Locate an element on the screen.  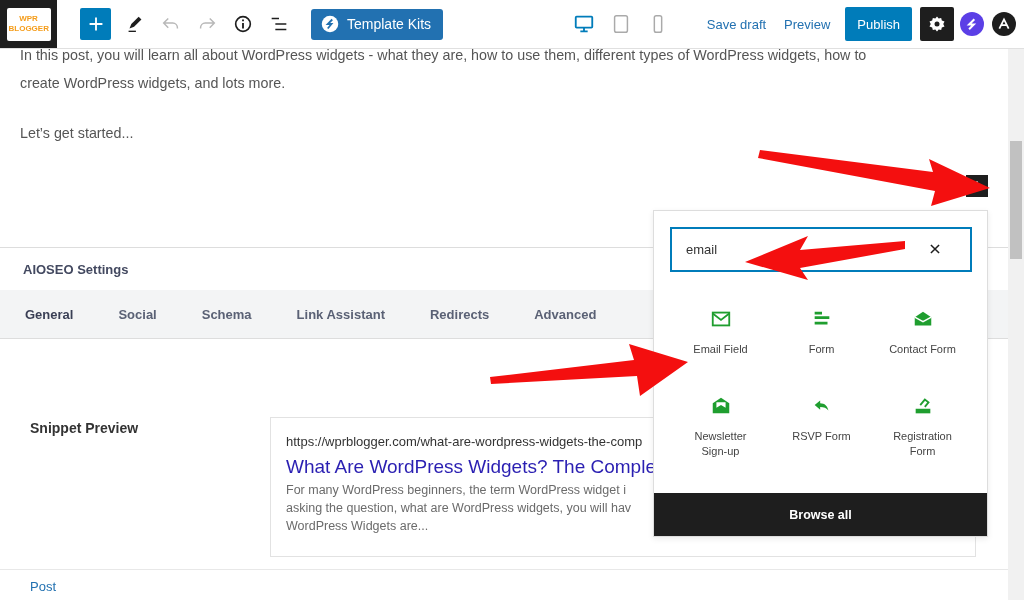
snippet-description: asking the question, what are WordPress widgets, you will hav is located at coordinates (459, 508).